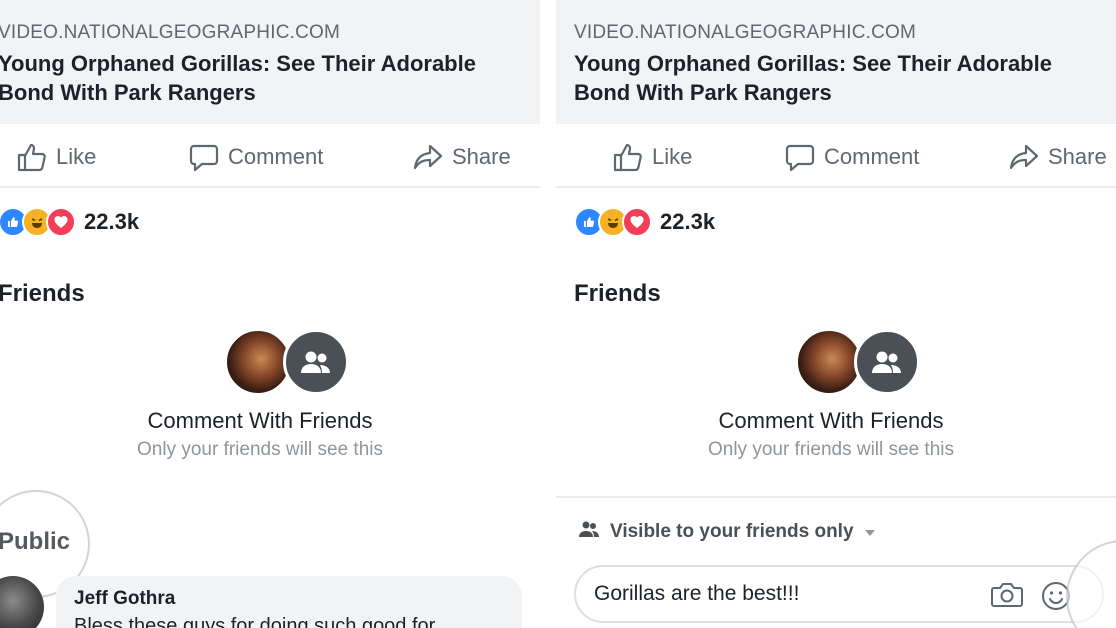 The width and height of the screenshot is (1116, 628). What do you see at coordinates (589, 532) in the screenshot?
I see `friends-icon` at bounding box center [589, 532].